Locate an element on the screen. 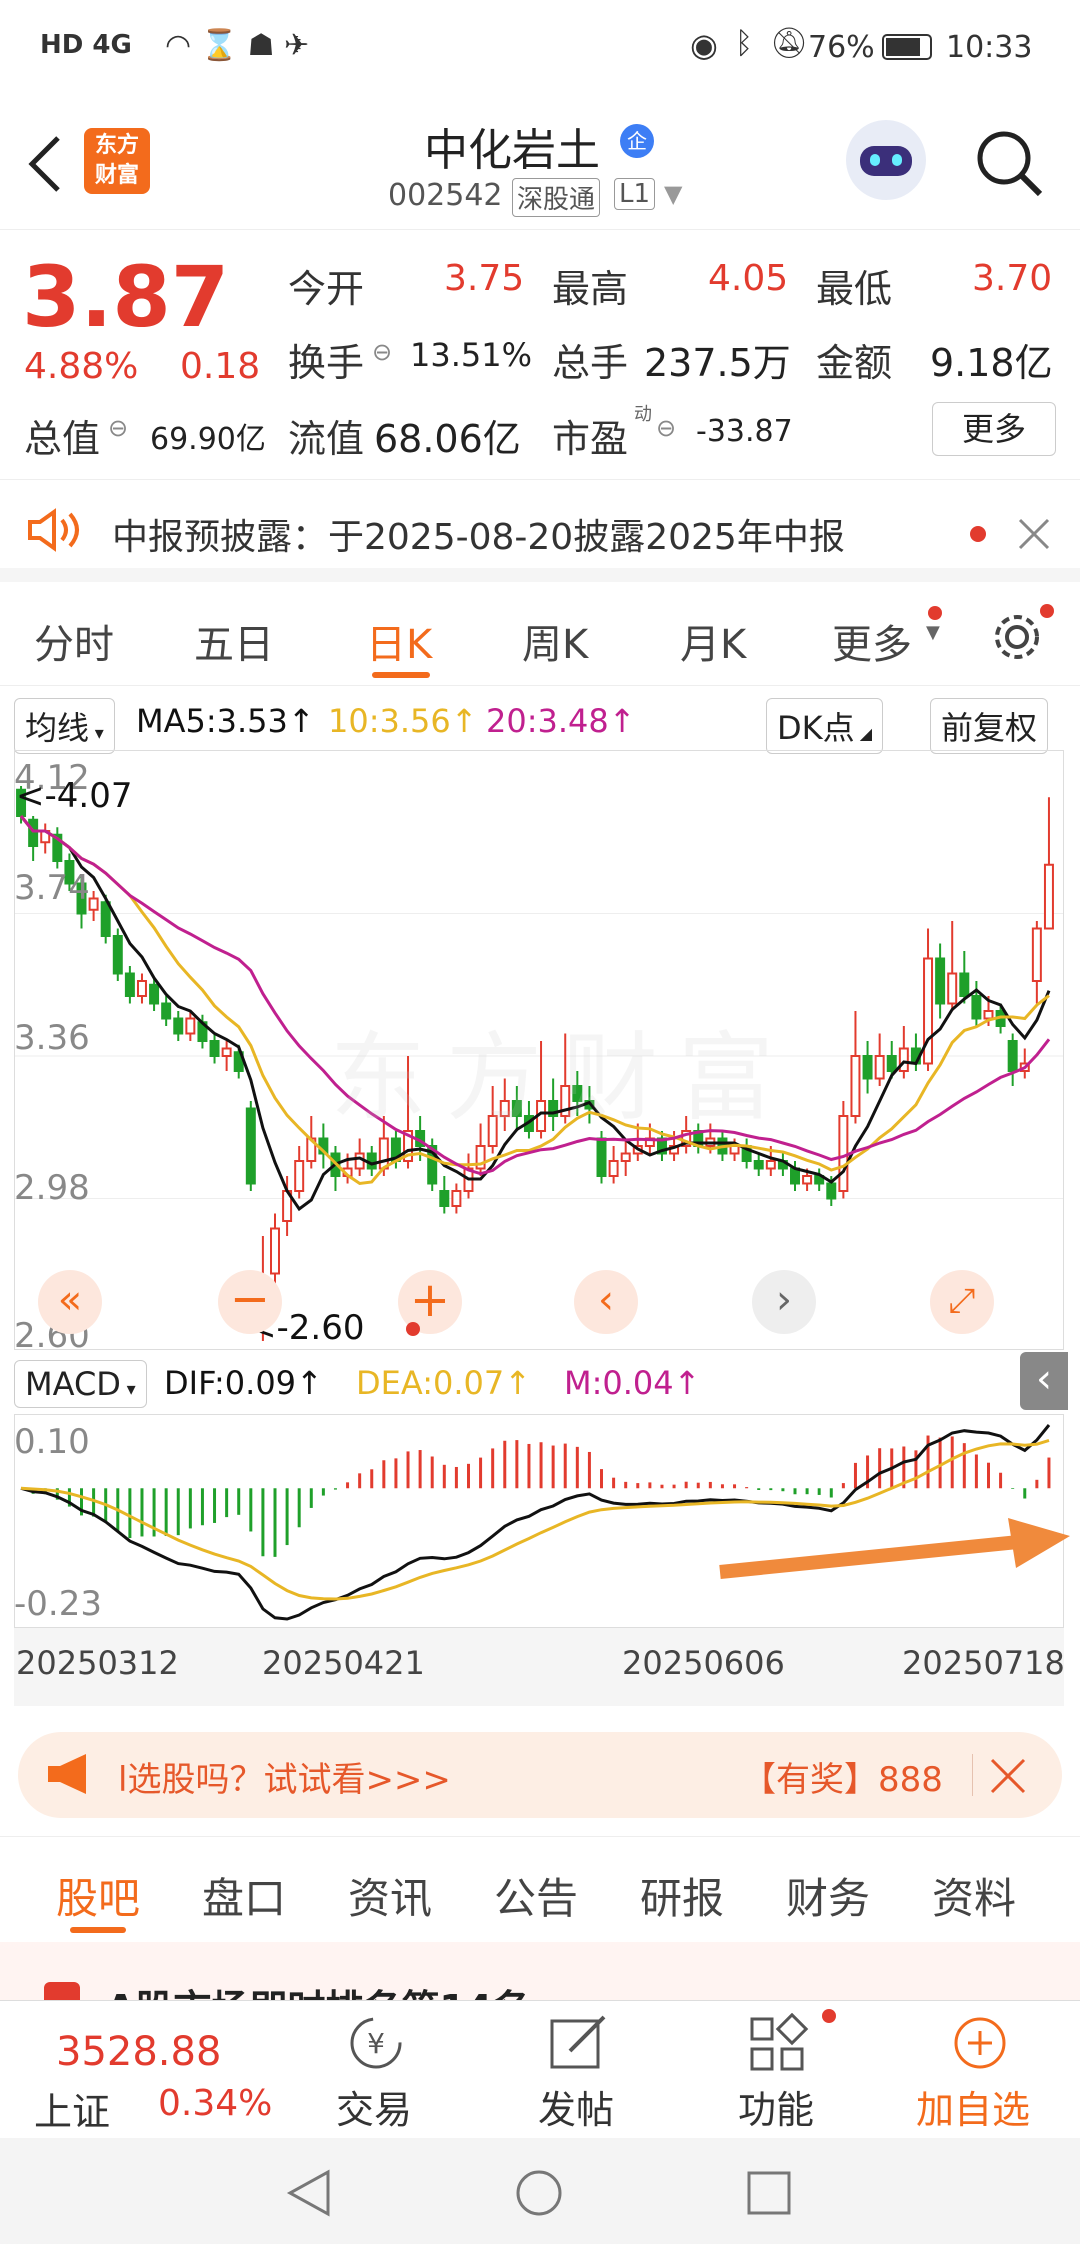 The image size is (1080, 2244). tab-intraday: 分时 is located at coordinates (74, 641).